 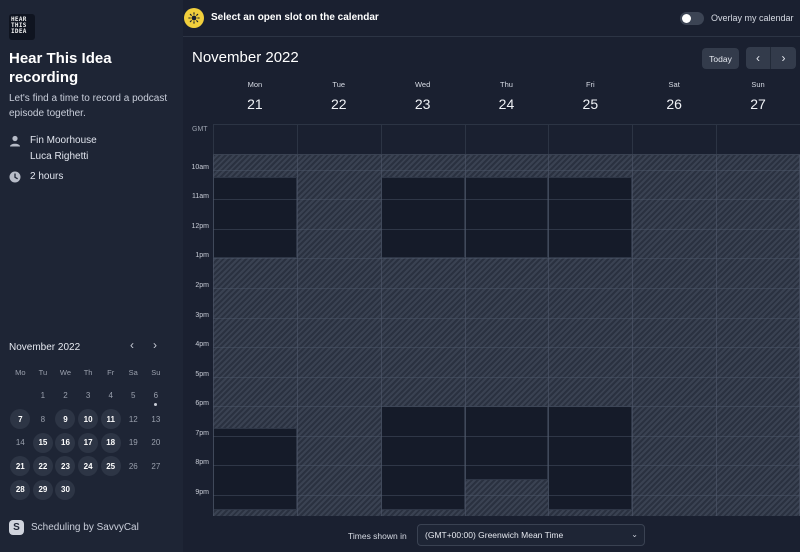 What do you see at coordinates (200, 226) in the screenshot?
I see `hour-label: 12pm` at bounding box center [200, 226].